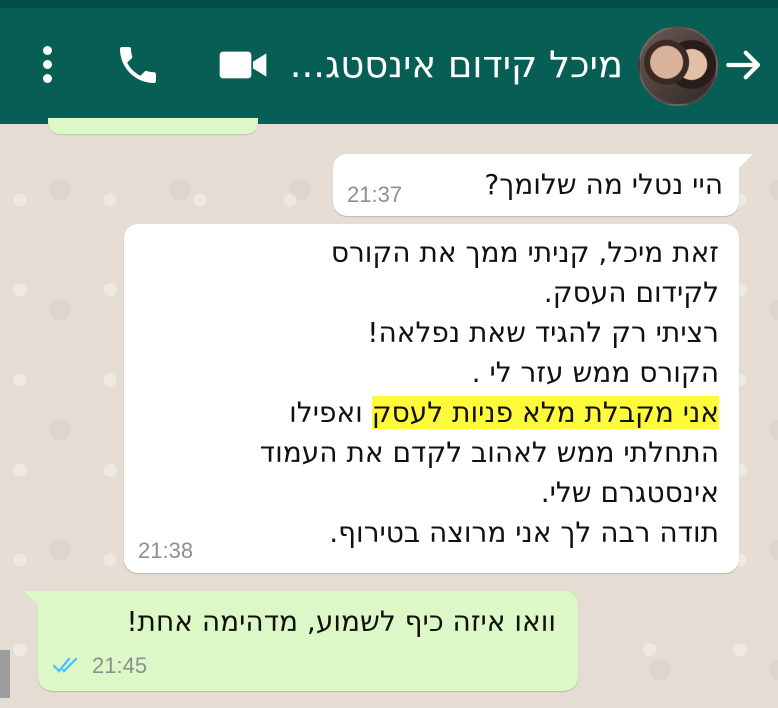  What do you see at coordinates (326, 412) in the screenshot?
I see `message-line-rest: ואפילו` at bounding box center [326, 412].